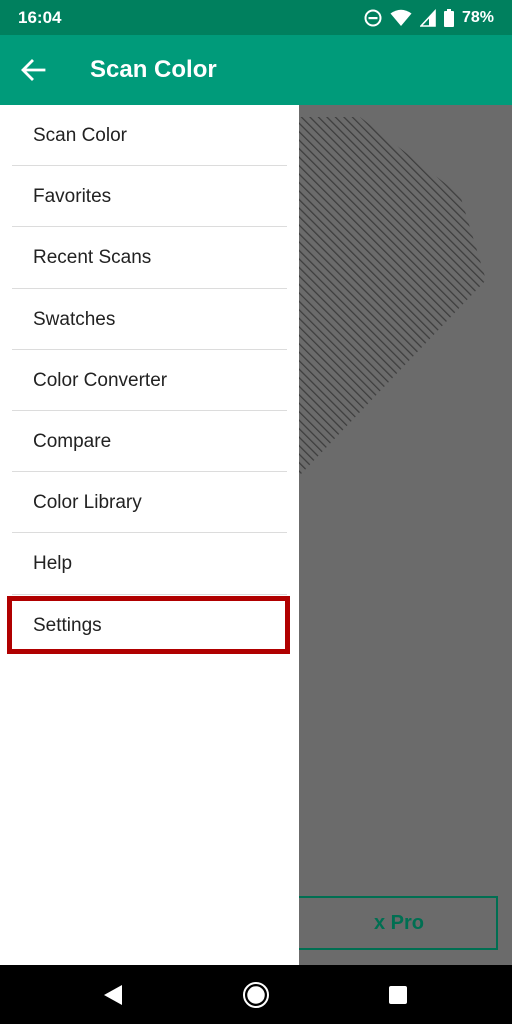  Describe the element at coordinates (477, 17) in the screenshot. I see `battery-percent: 78%` at that location.